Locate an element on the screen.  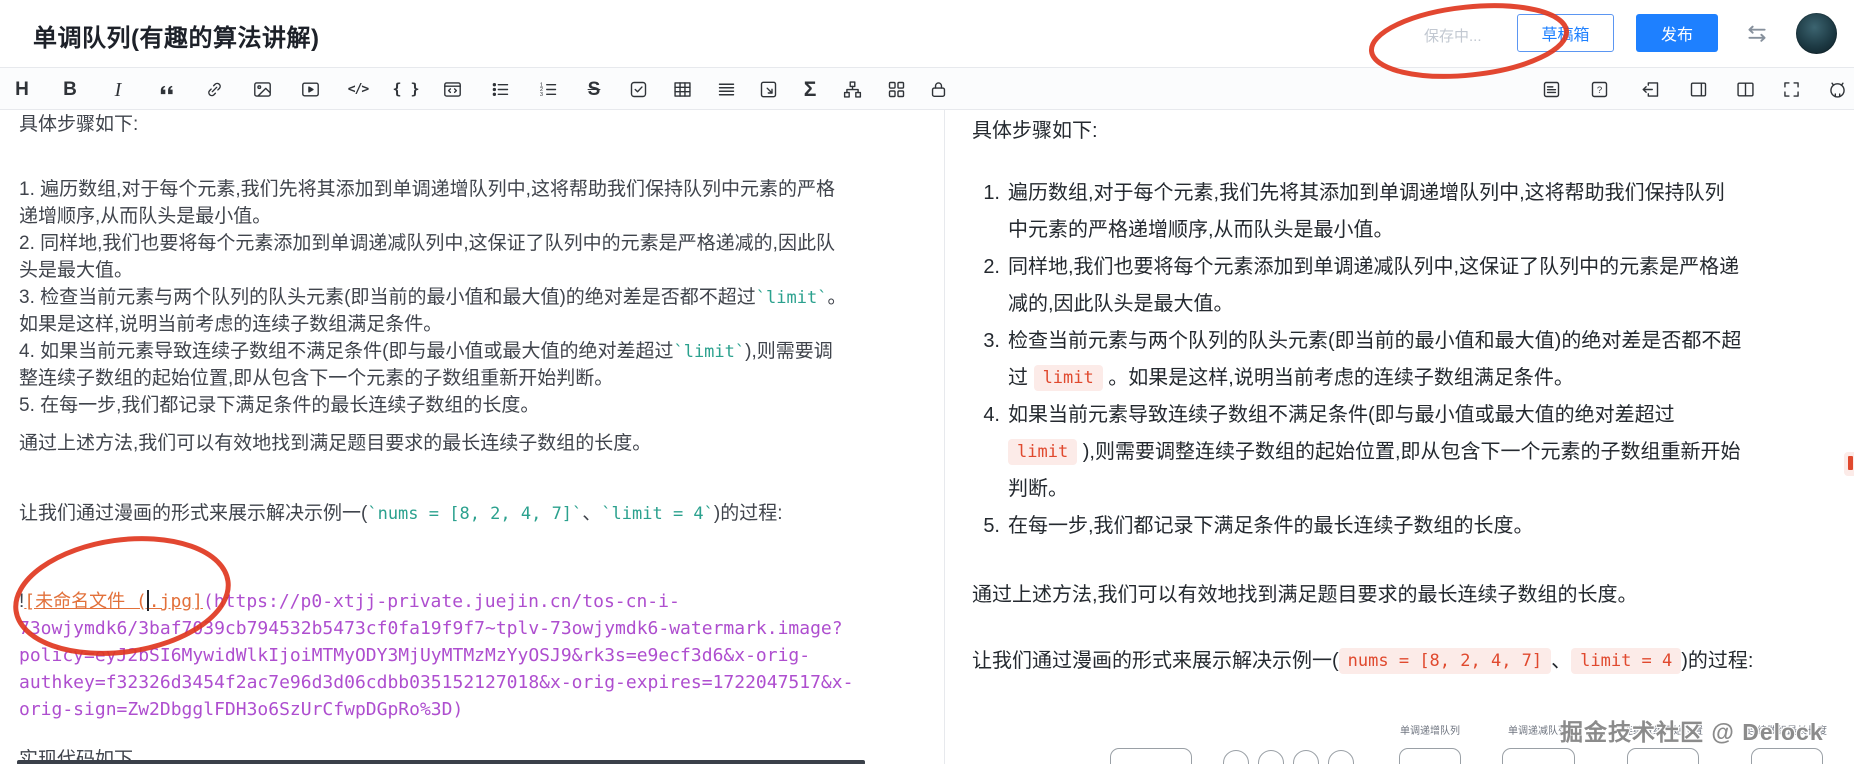
bold-icon: B is located at coordinates (70, 89).